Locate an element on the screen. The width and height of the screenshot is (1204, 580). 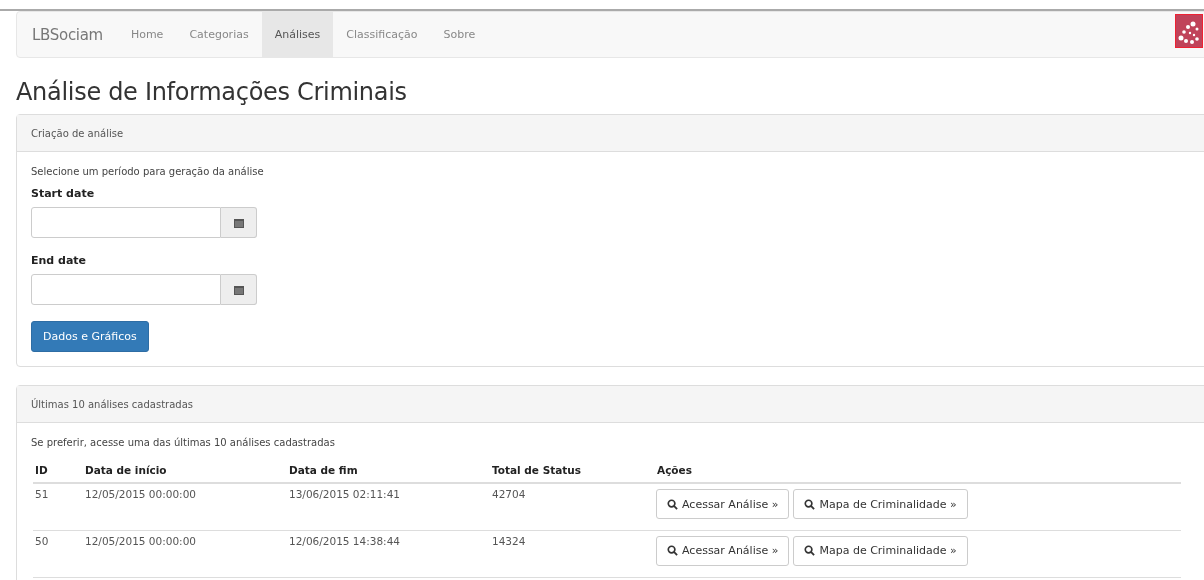
nav-link: Home is located at coordinates (147, 34).